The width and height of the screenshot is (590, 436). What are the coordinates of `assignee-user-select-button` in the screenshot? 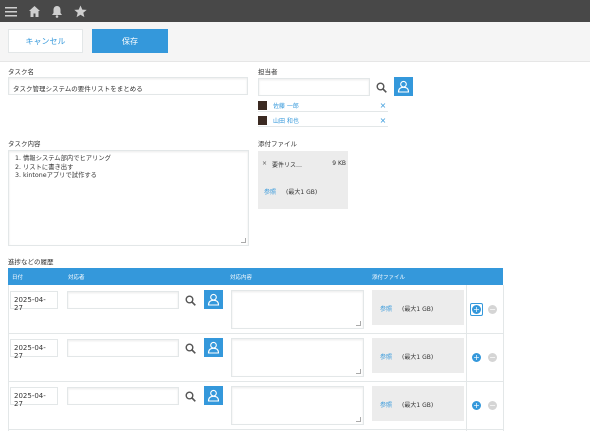 It's located at (403, 86).